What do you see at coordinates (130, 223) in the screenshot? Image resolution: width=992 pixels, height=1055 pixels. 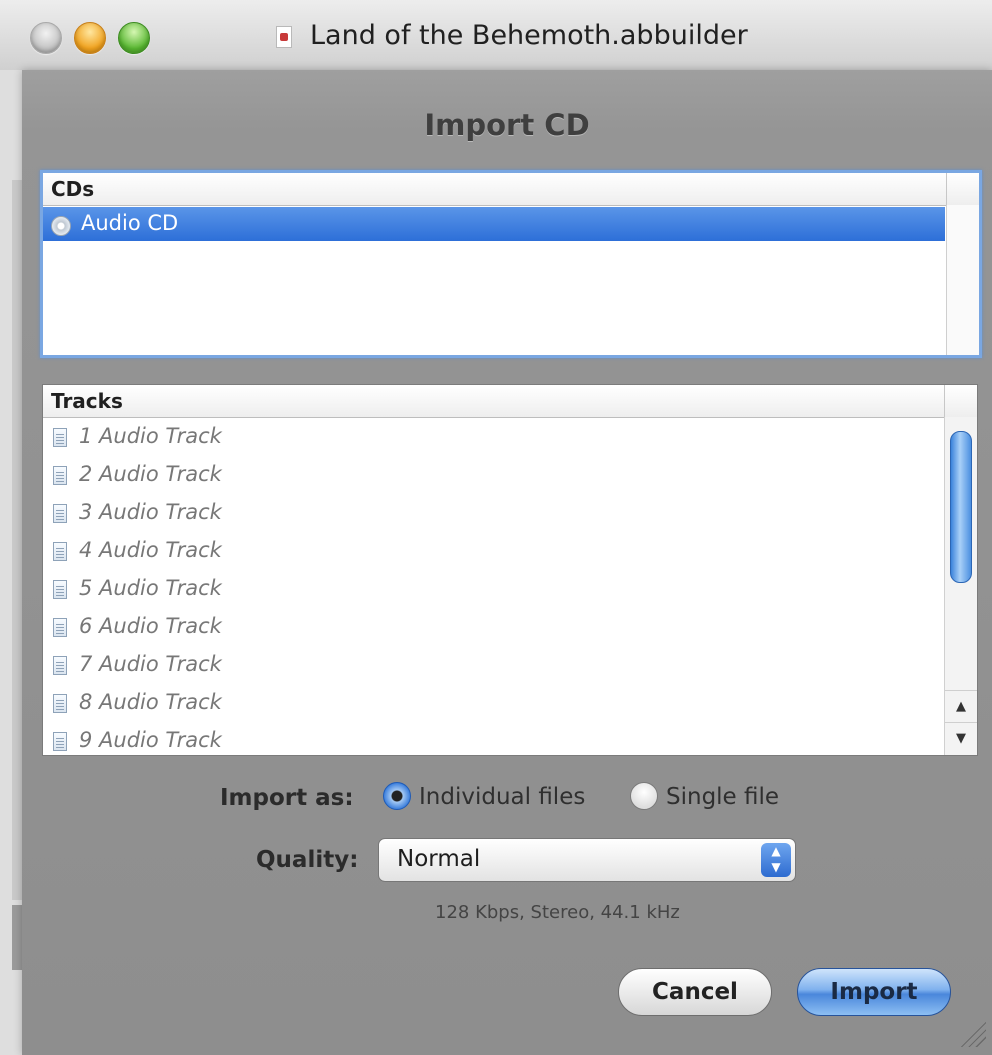 I see `cd-row-label: Audio CD` at bounding box center [130, 223].